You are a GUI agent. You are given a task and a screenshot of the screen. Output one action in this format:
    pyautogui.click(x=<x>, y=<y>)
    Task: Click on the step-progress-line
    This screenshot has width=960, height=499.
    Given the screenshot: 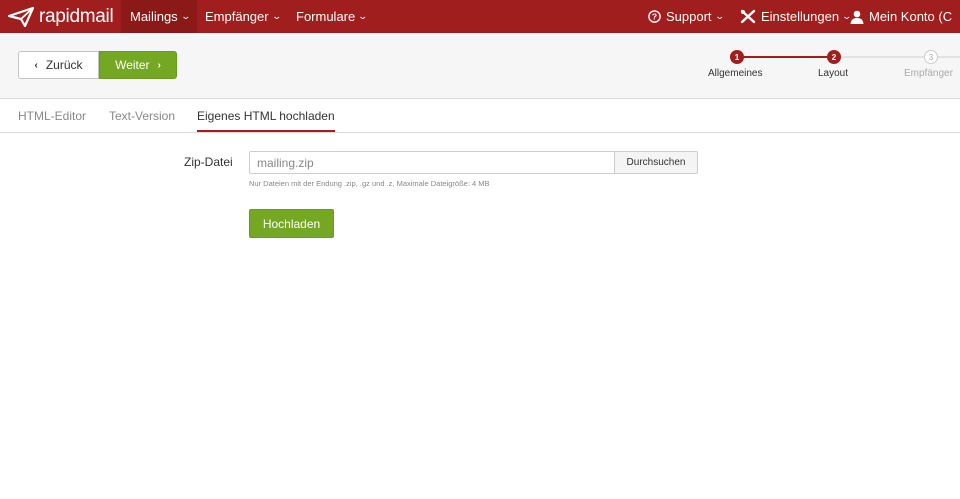 What is the action you would take?
    pyautogui.click(x=785, y=57)
    